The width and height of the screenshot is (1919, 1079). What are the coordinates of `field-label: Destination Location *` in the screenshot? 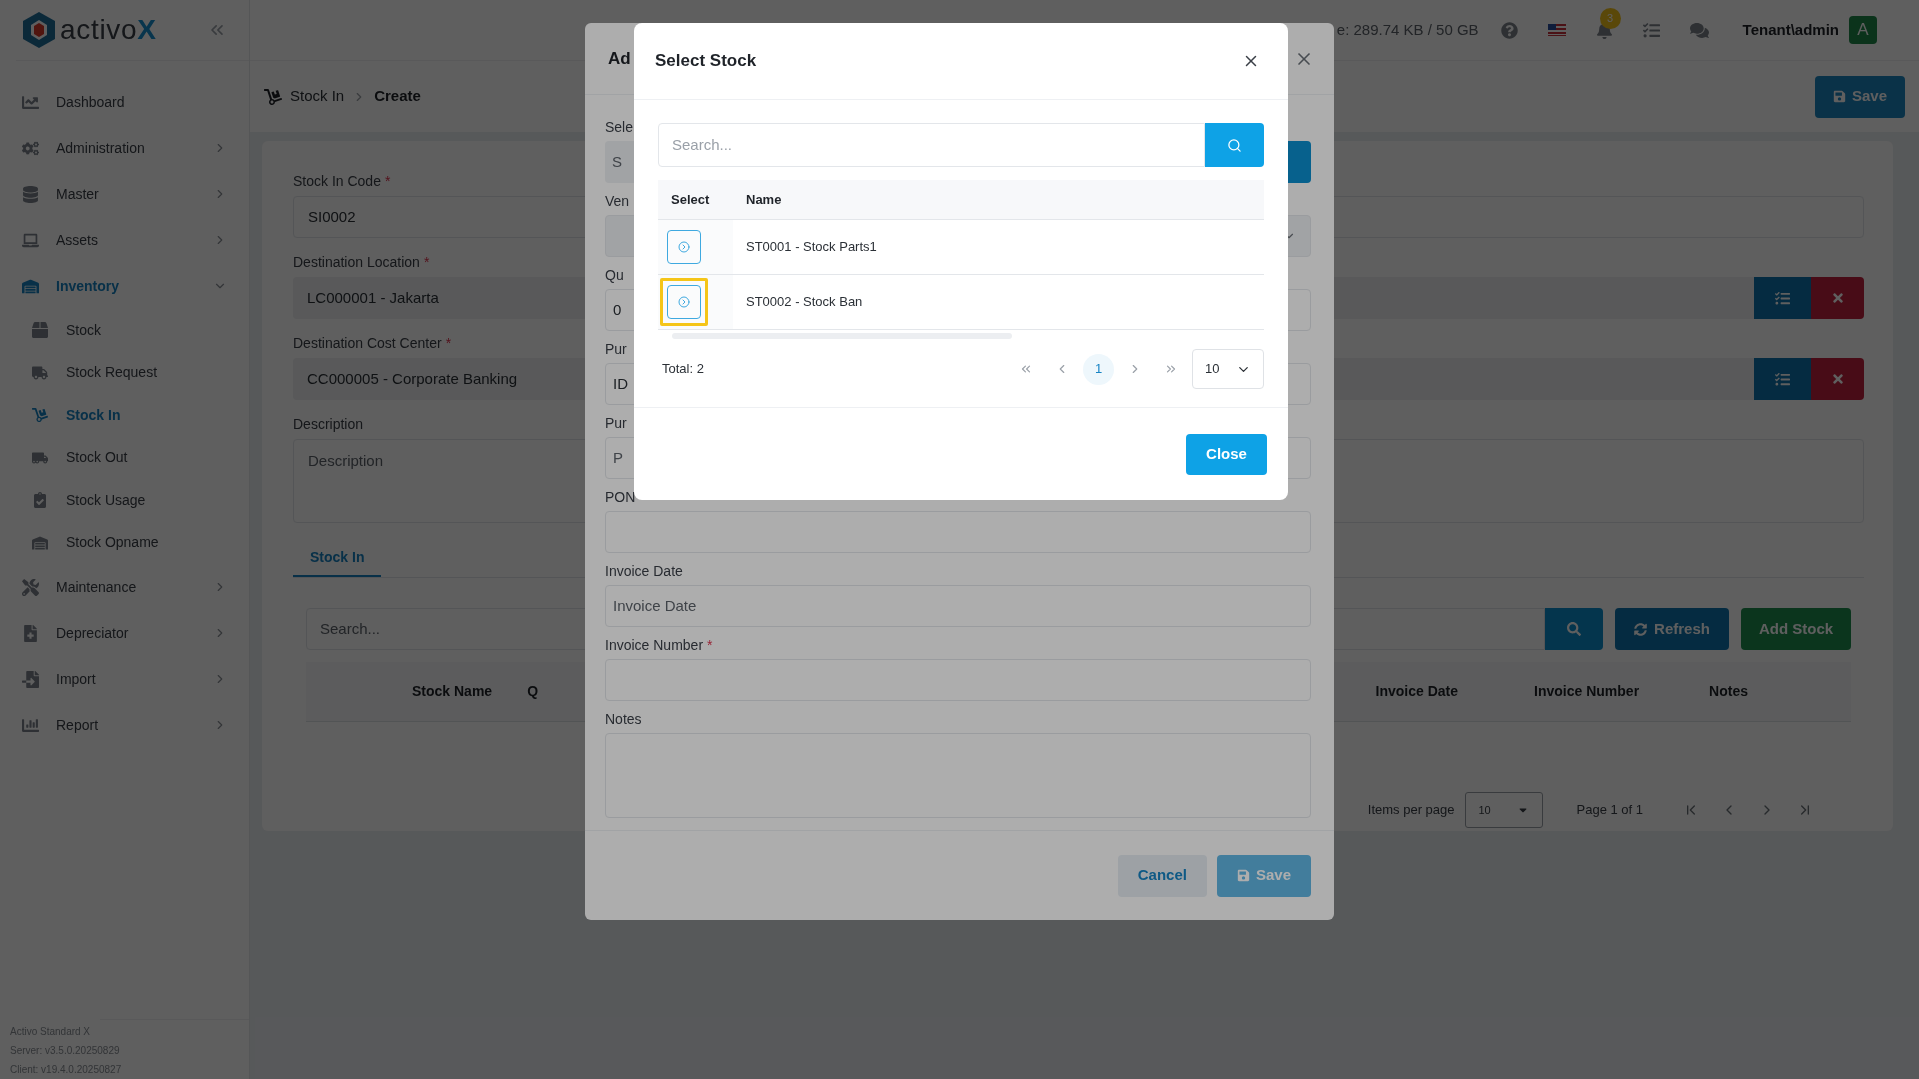 It's located at (361, 262).